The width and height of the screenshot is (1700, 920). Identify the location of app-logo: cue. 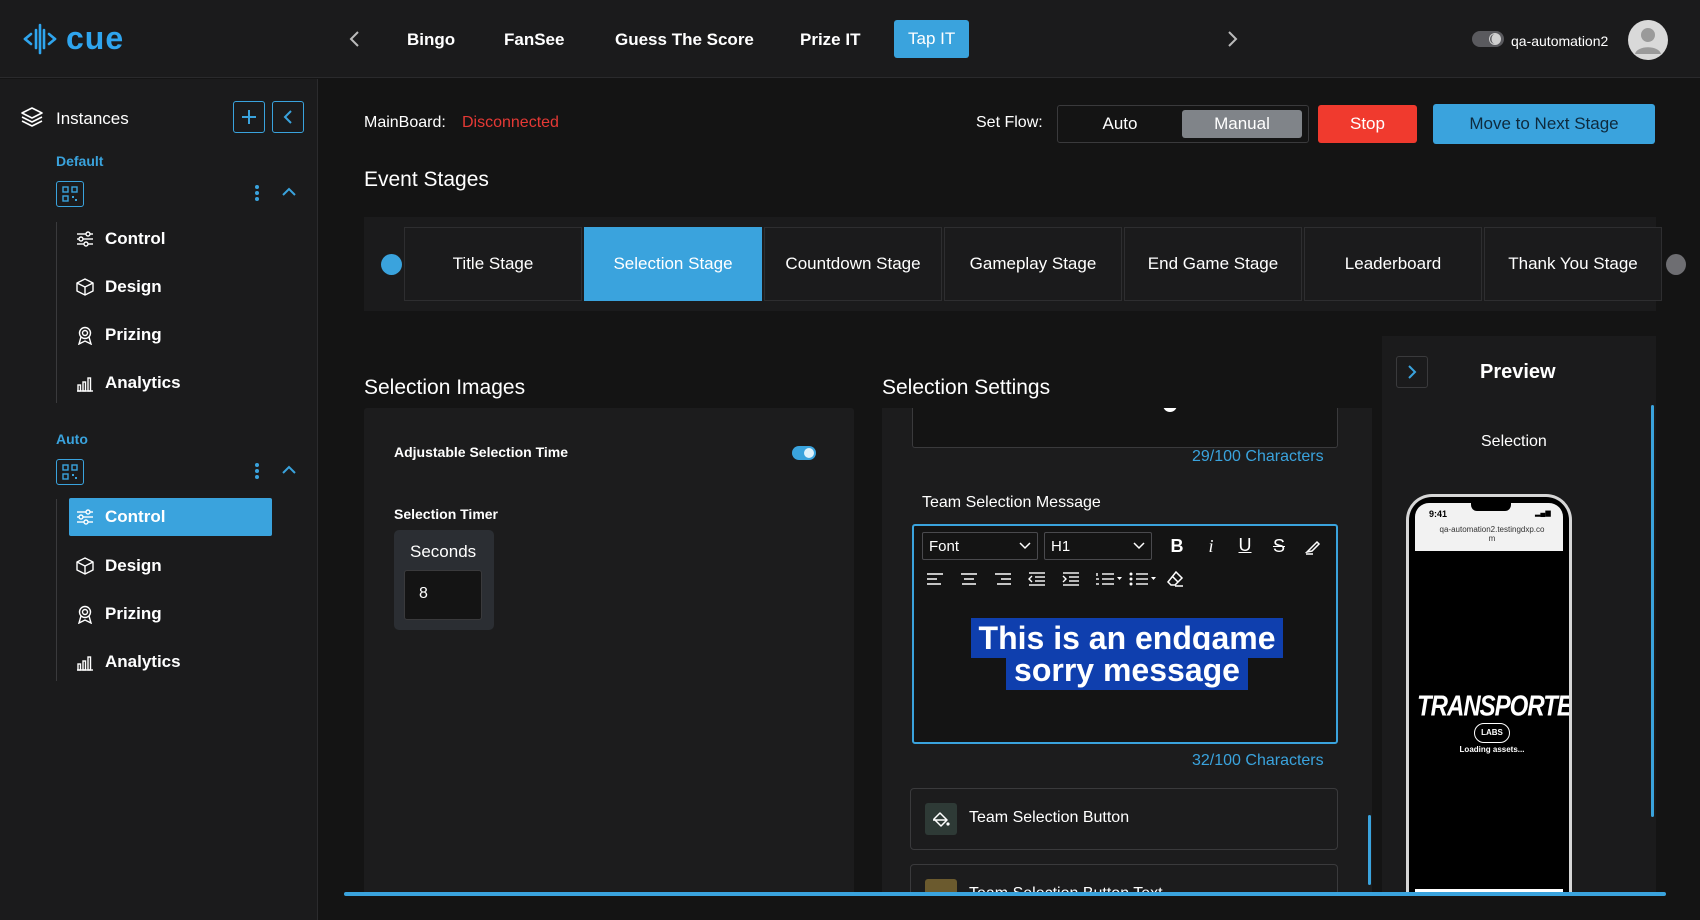
(73, 38).